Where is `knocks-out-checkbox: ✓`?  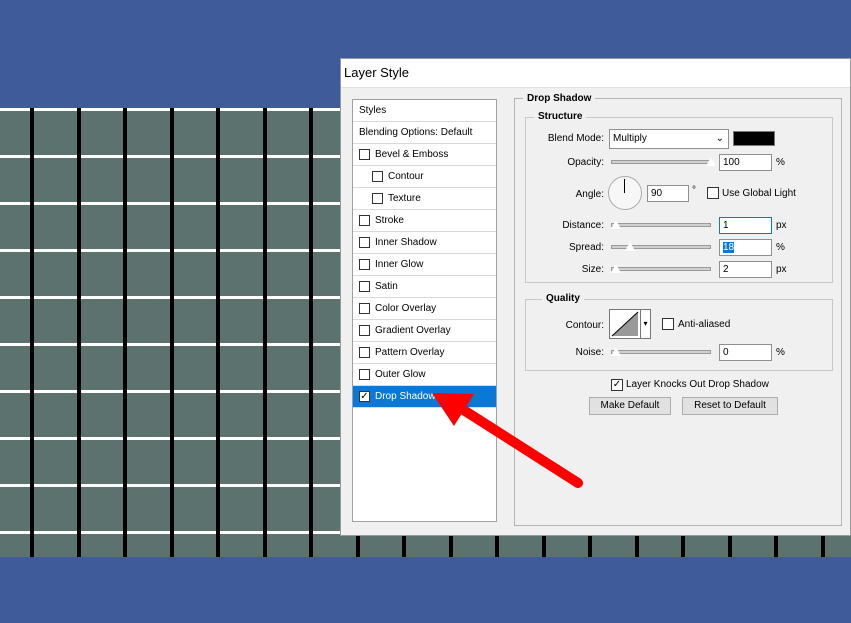 knocks-out-checkbox: ✓ is located at coordinates (617, 385).